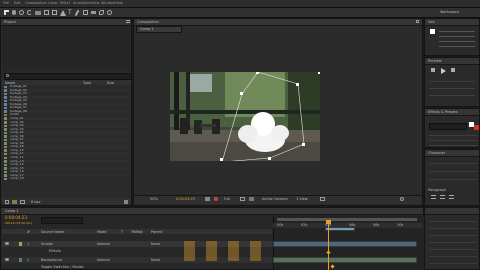 This screenshot has height=270, width=480. What do you see at coordinates (122, 232) in the screenshot?
I see `timeline-col-t: T` at bounding box center [122, 232].